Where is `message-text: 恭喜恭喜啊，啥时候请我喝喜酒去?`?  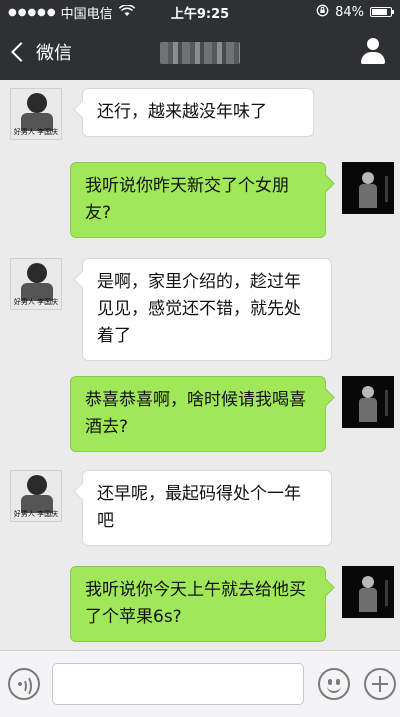 message-text: 恭喜恭喜啊，啥时候请我喝喜酒去? is located at coordinates (195, 413).